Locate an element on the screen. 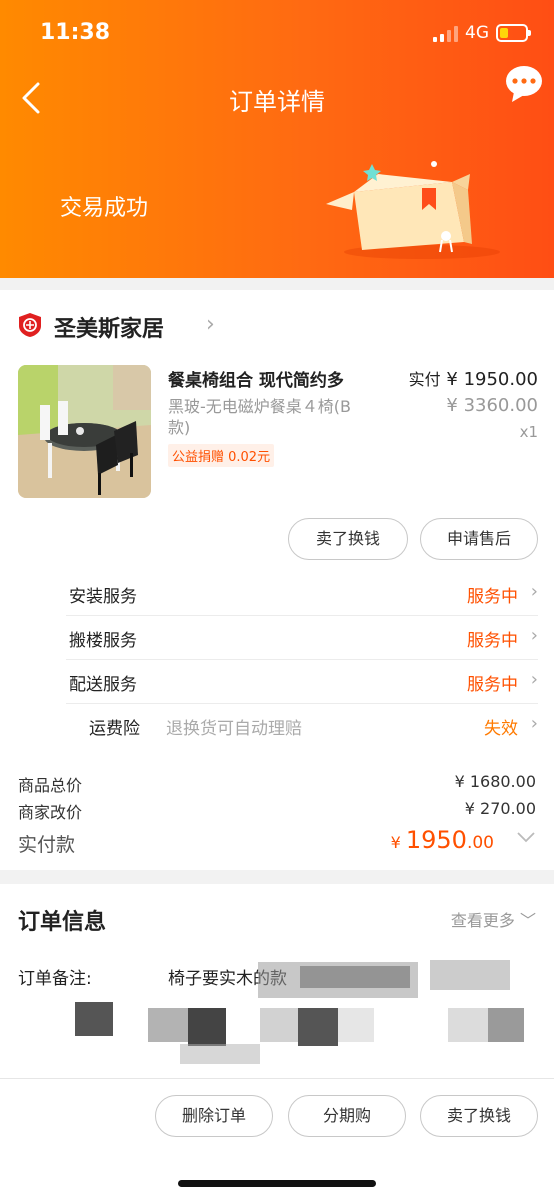  paid-total-label: 实付款 is located at coordinates (47, 845).